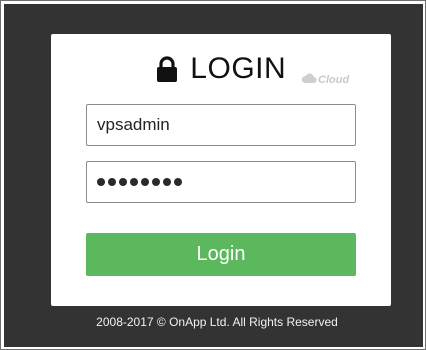 Image resolution: width=426 pixels, height=350 pixels. I want to click on password-mask, so click(139, 182).